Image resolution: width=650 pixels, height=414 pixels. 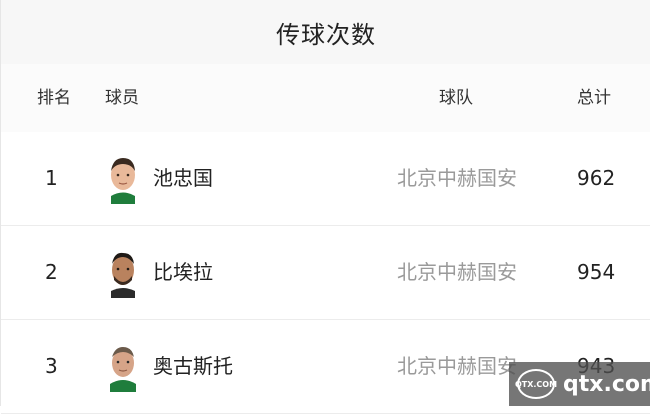 What do you see at coordinates (536, 384) in the screenshot?
I see `watermark-logo-icon: QTX.COM` at bounding box center [536, 384].